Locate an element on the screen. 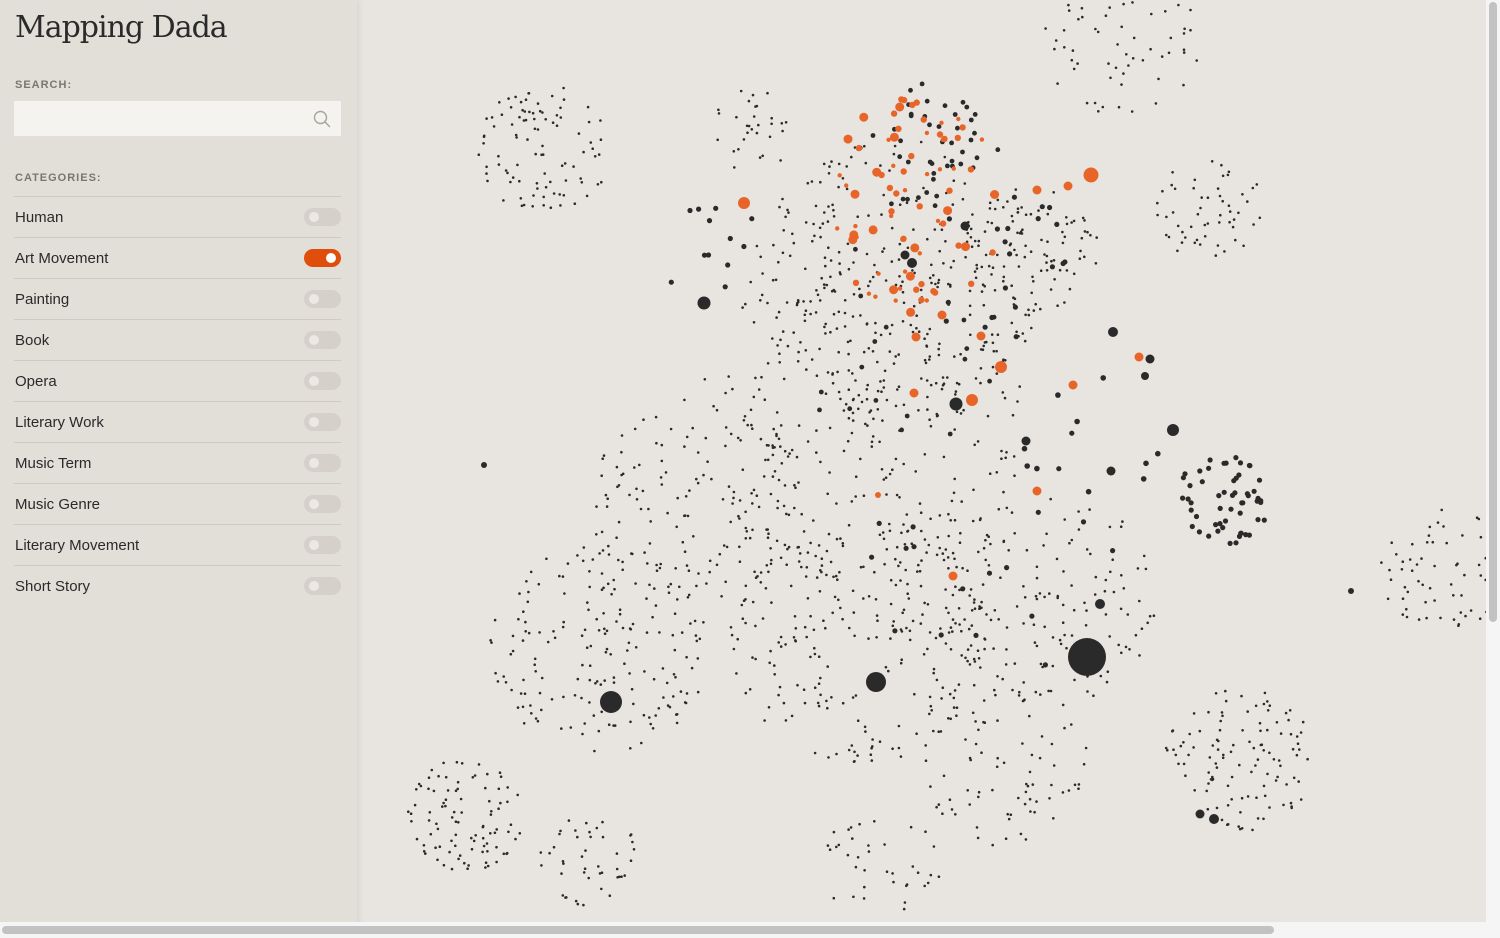 The width and height of the screenshot is (1500, 938). hub-node is located at coordinates (912, 263).